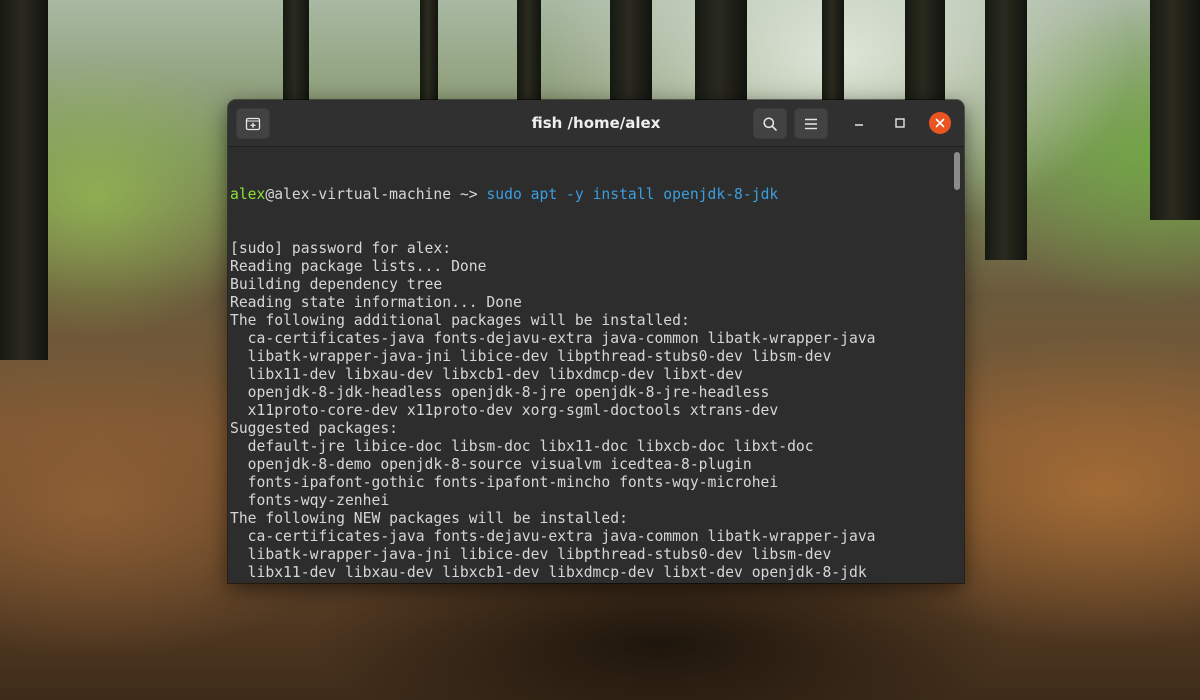 Image resolution: width=1200 pixels, height=700 pixels. I want to click on new-tab-button, so click(253, 123).